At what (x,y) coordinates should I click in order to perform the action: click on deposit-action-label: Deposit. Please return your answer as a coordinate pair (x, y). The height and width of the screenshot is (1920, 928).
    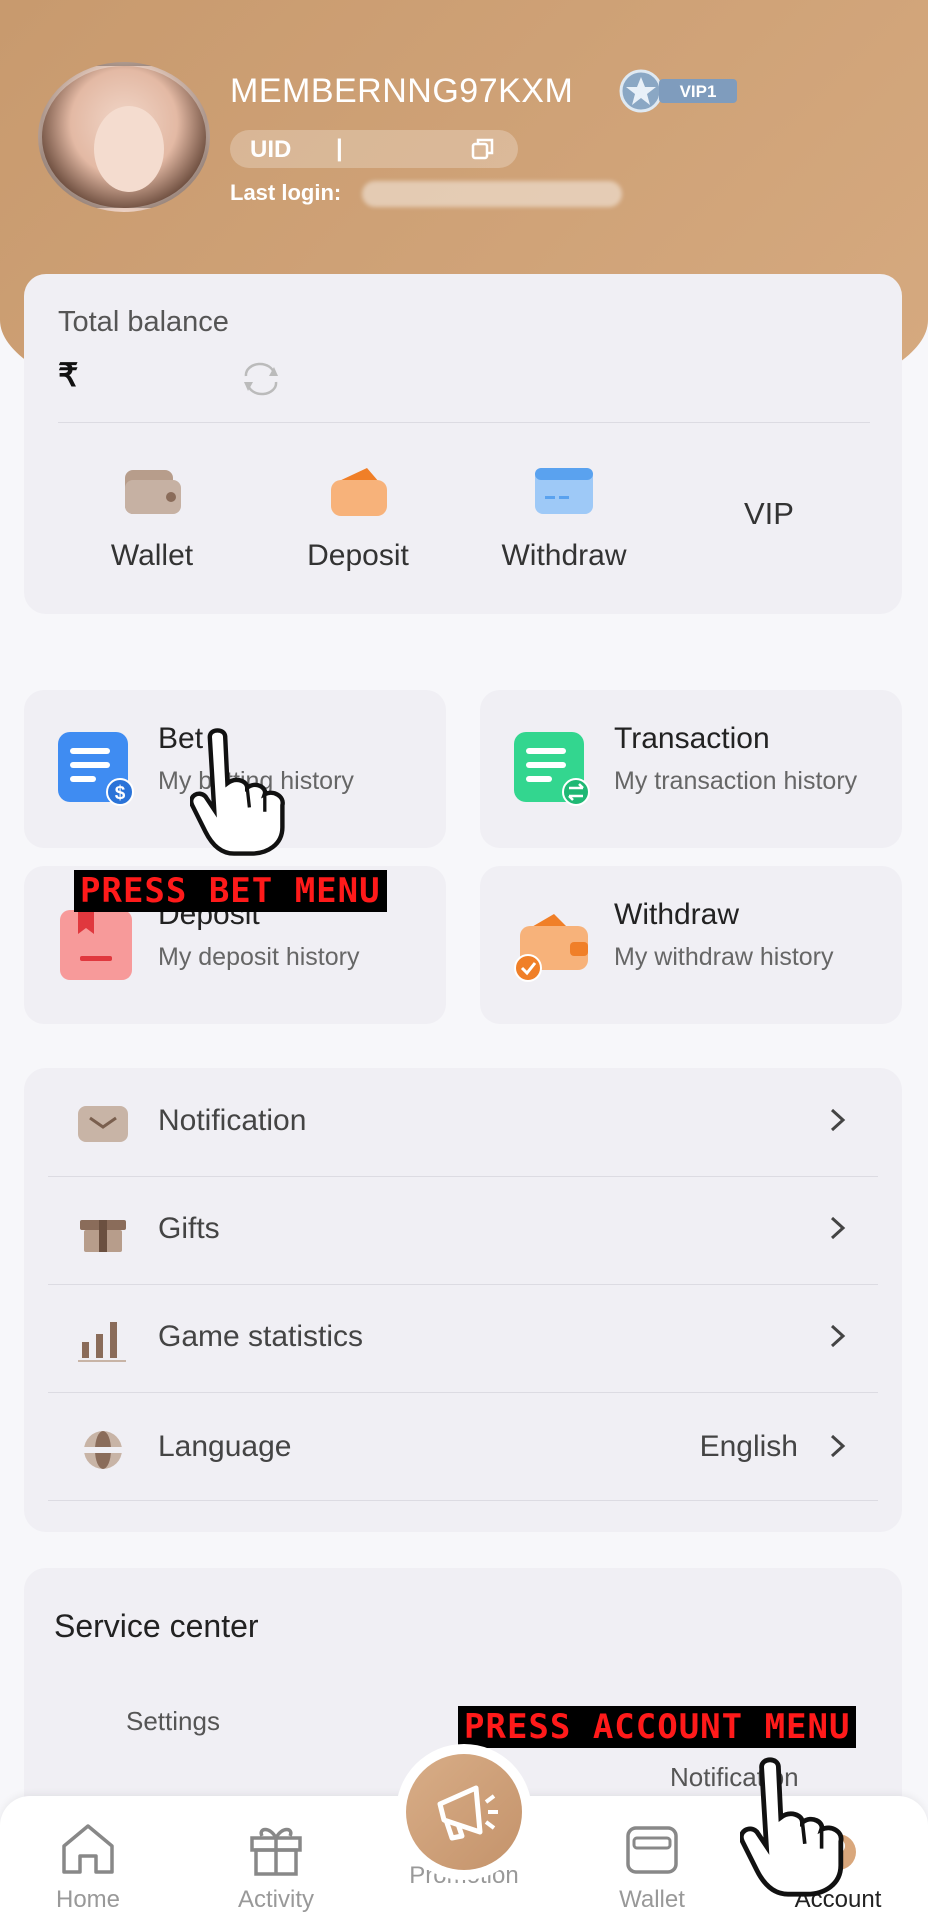
    Looking at the image, I should click on (358, 555).